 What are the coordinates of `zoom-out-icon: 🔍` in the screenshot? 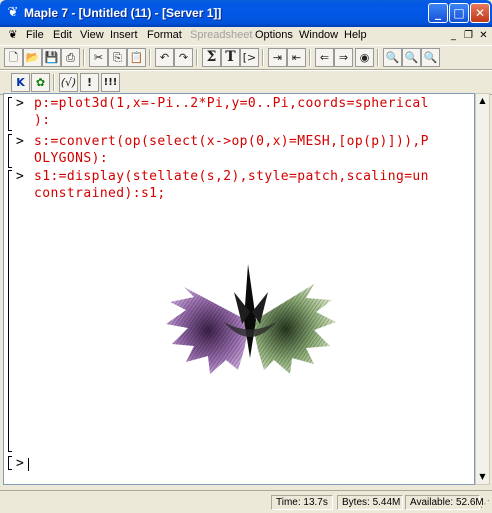 It's located at (430, 57).